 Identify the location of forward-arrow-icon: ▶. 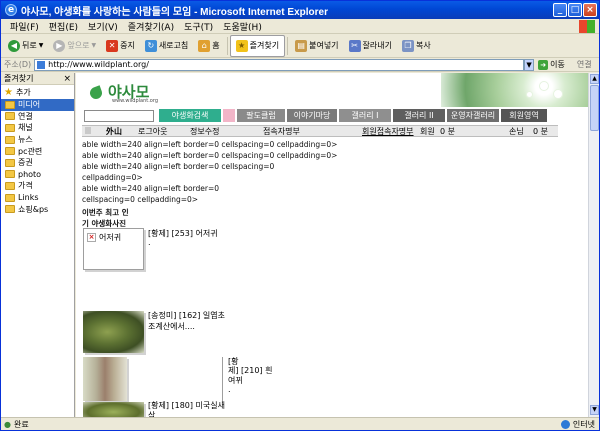
(59, 45).